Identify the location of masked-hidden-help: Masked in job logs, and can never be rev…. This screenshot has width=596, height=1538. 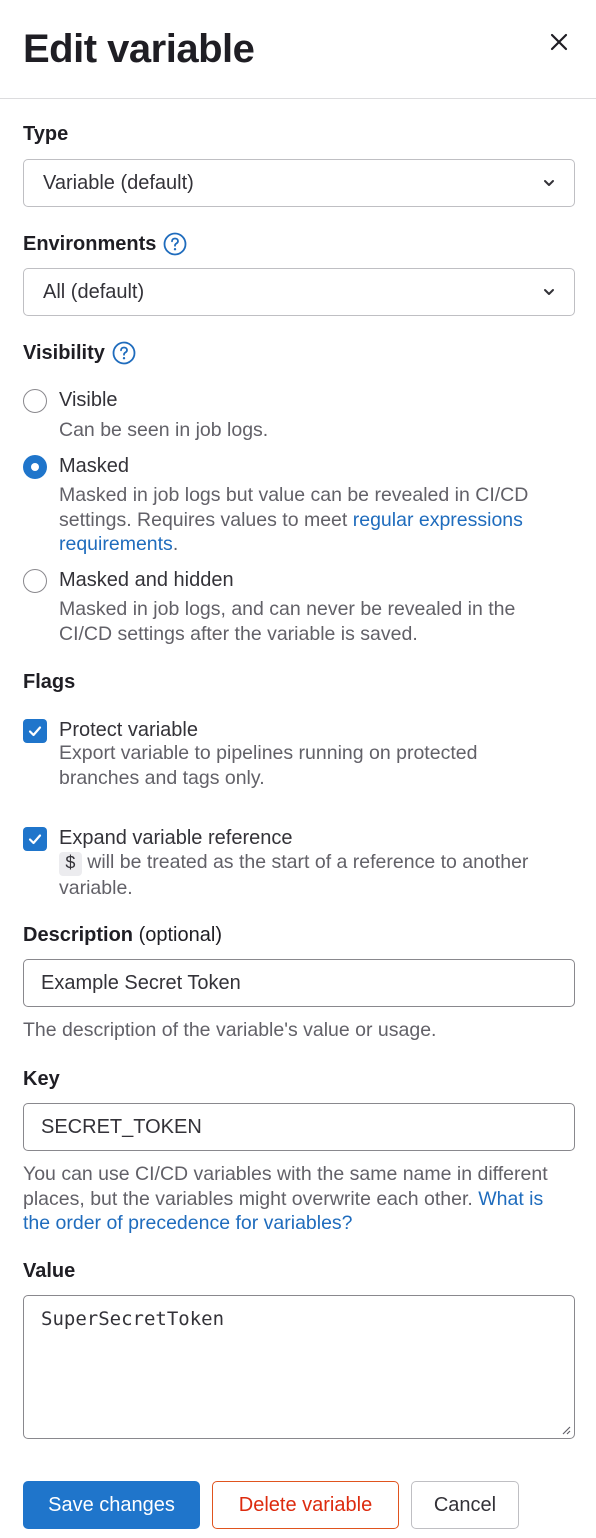
(287, 621).